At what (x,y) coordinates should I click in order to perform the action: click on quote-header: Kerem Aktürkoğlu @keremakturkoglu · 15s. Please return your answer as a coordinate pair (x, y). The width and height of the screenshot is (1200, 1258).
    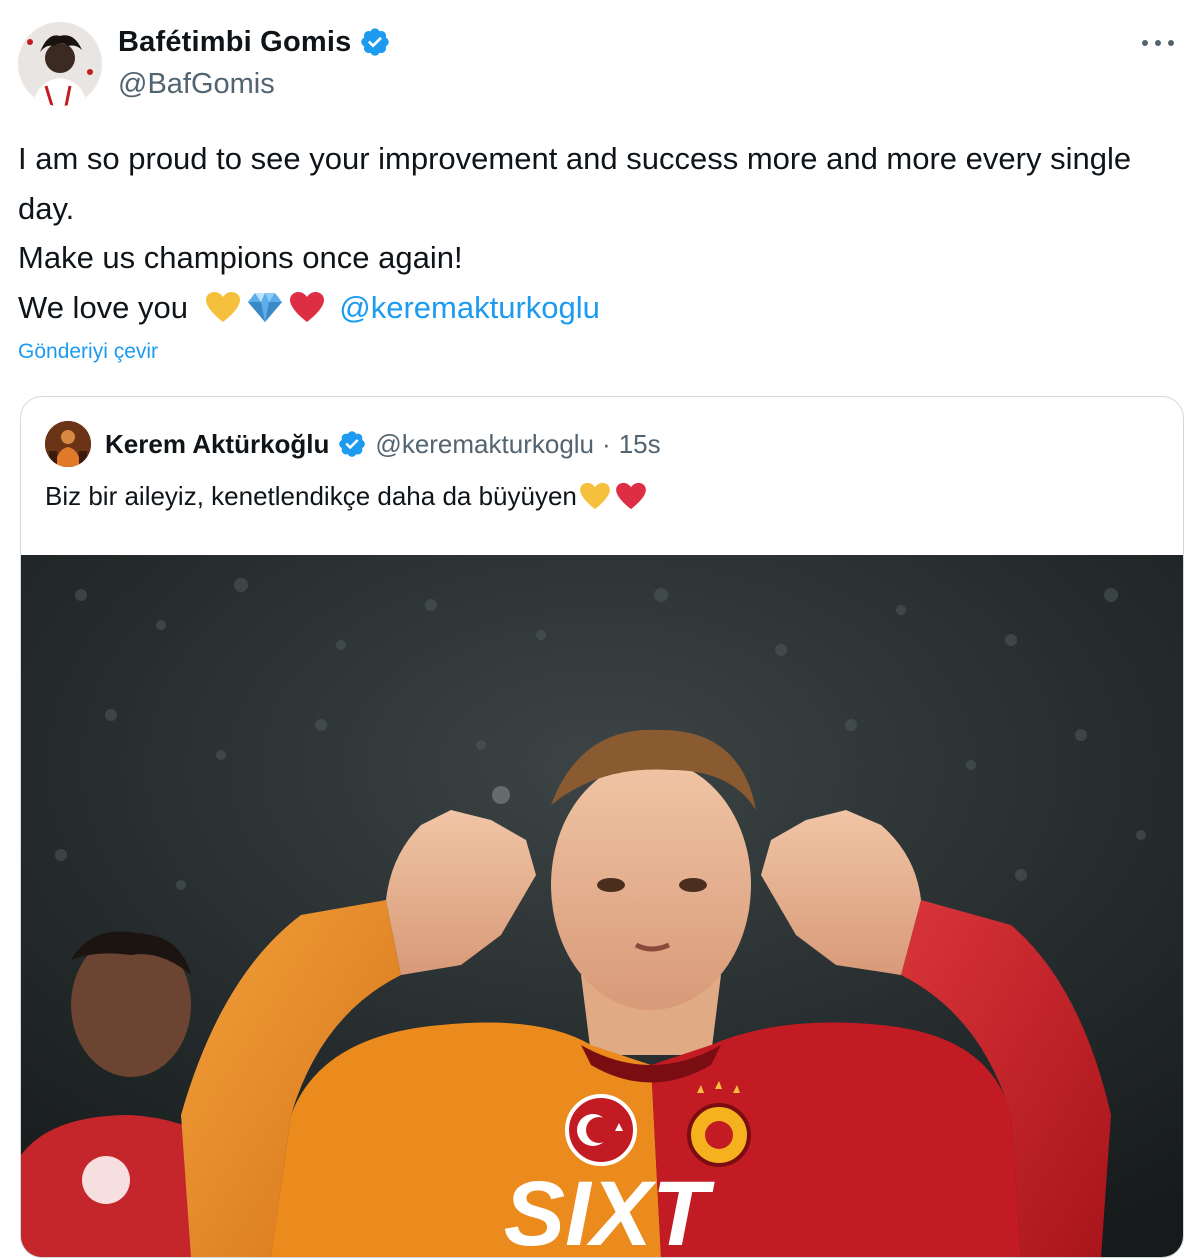
    Looking at the image, I should click on (353, 444).